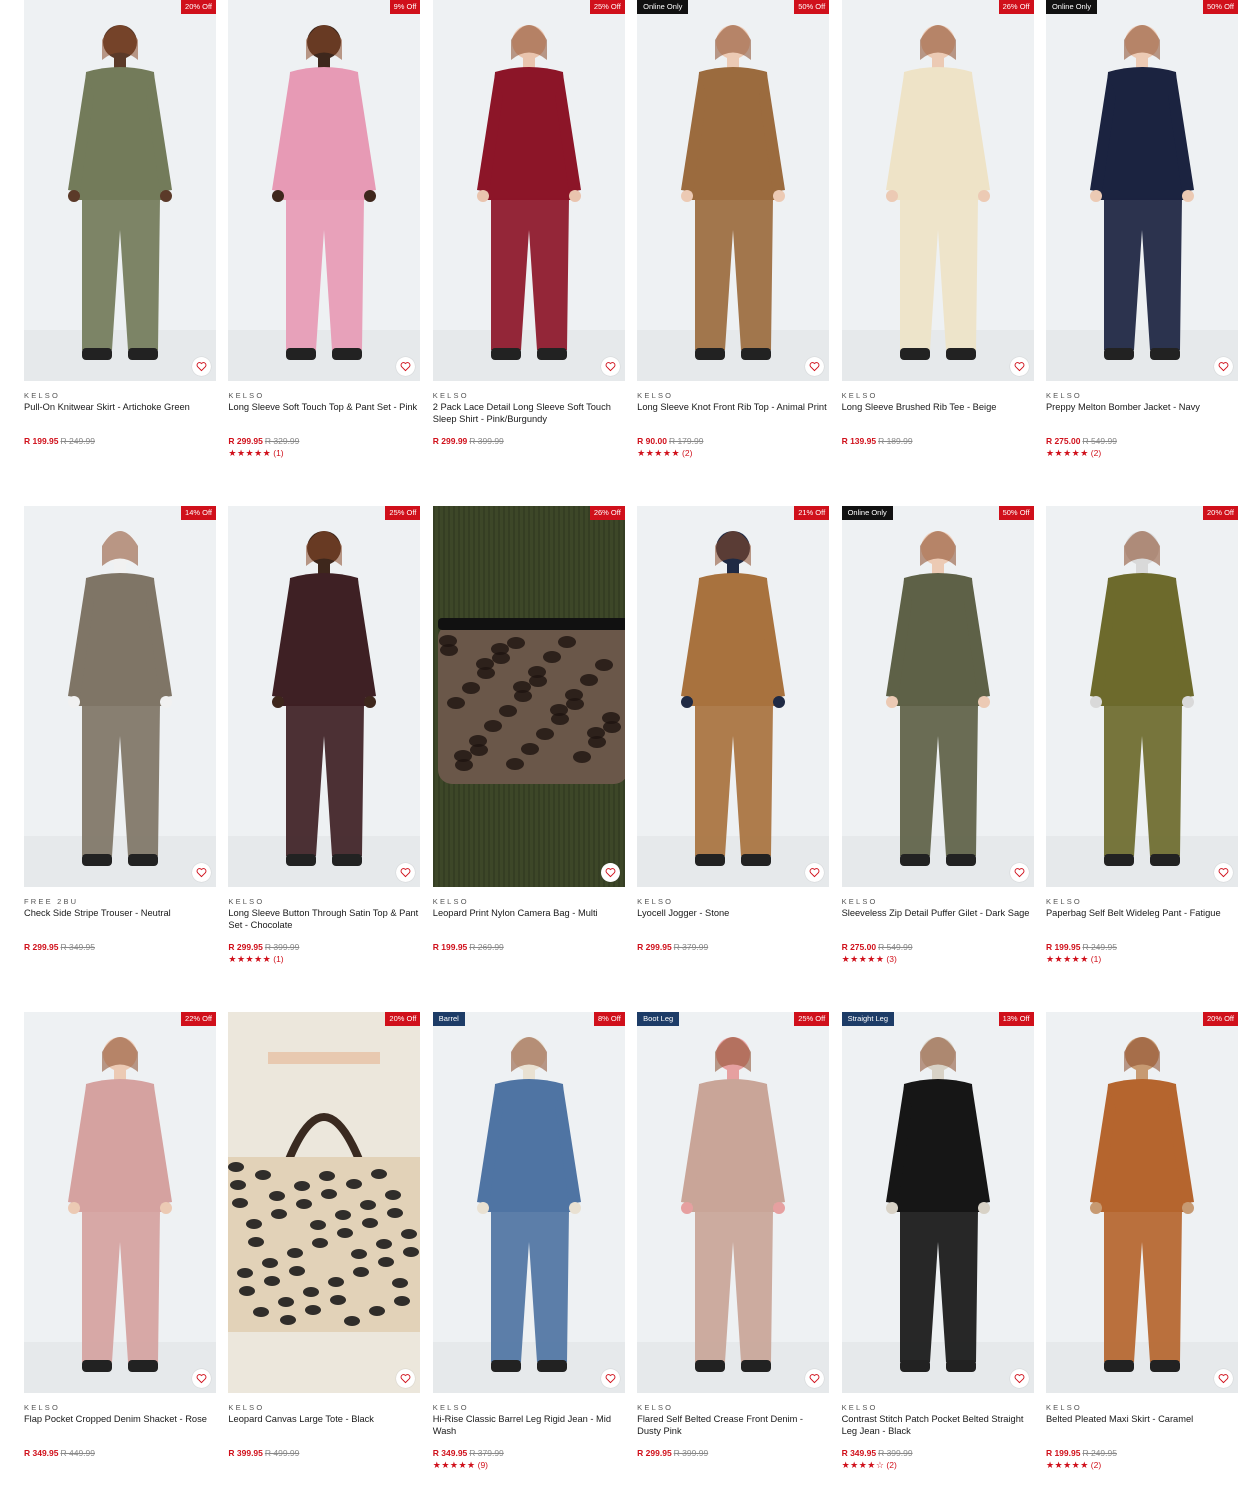 Image resolution: width=1250 pixels, height=1509 pixels. Describe the element at coordinates (120, 419) in the screenshot. I see `product-name: Pull-On Knitwear Skirt - Artichoke Green` at that location.